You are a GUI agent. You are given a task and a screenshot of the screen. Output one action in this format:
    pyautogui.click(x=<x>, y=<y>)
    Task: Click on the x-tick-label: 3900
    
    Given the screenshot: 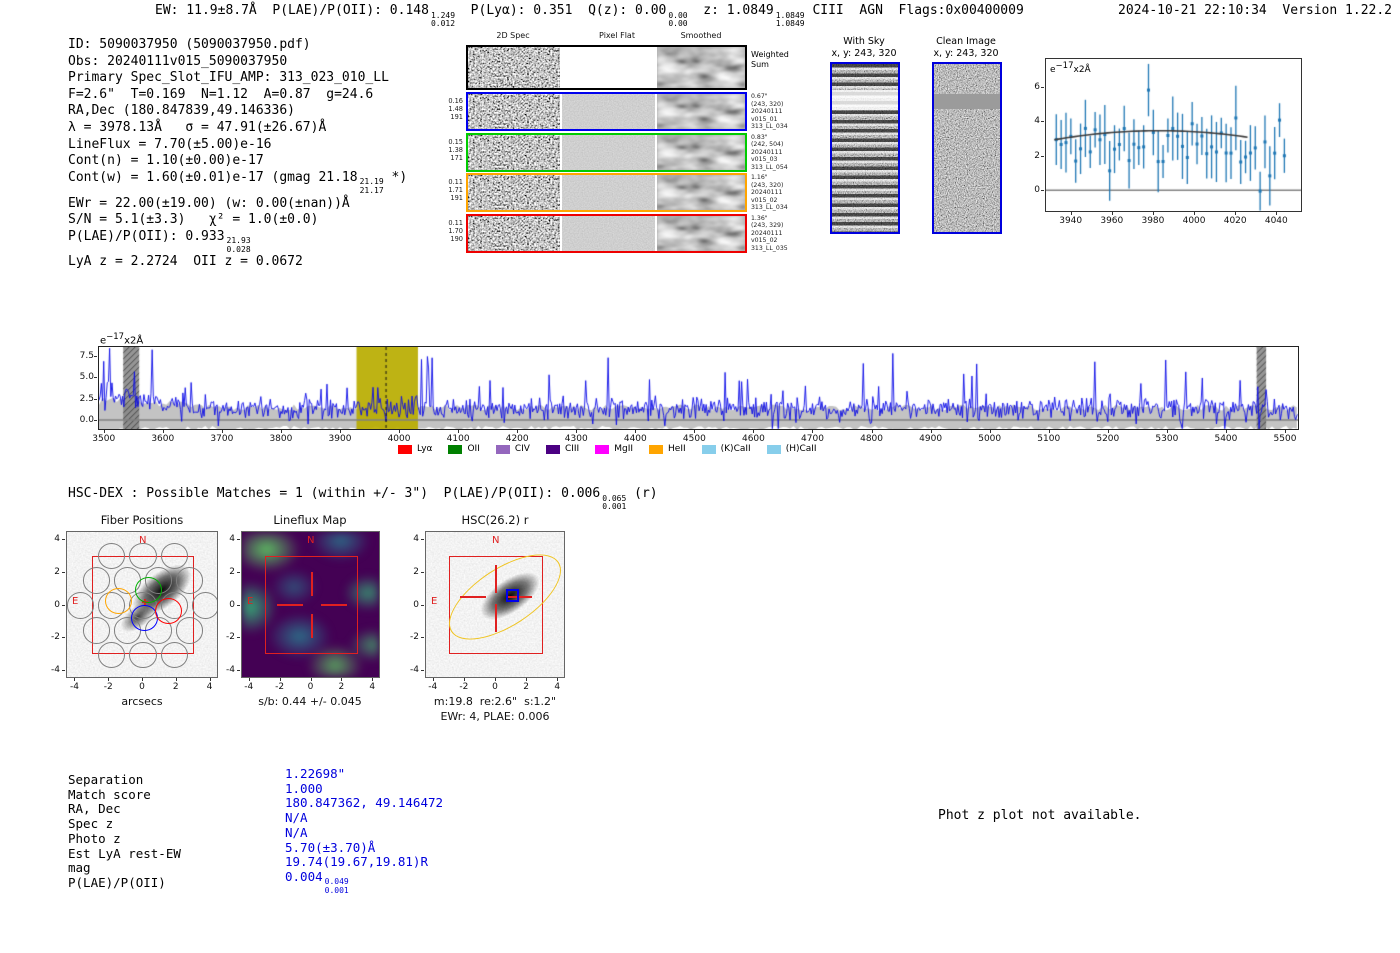 What is the action you would take?
    pyautogui.click(x=340, y=439)
    